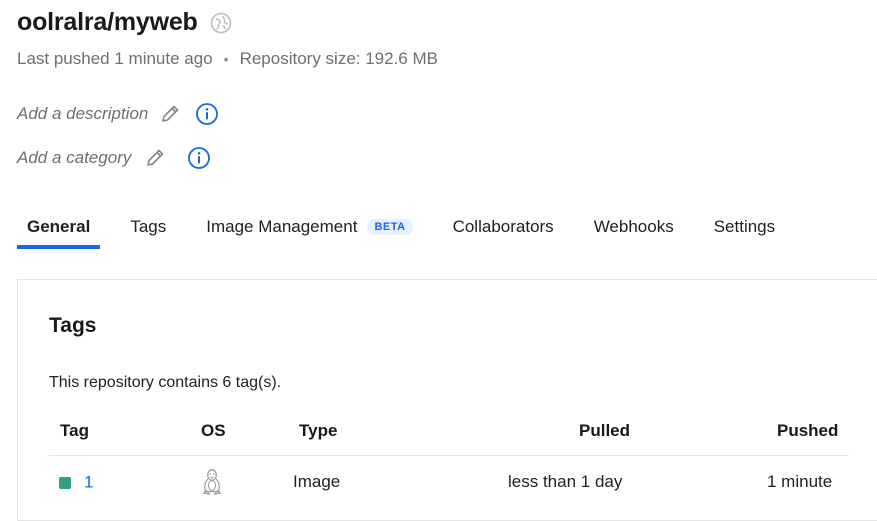  What do you see at coordinates (449, 455) in the screenshot?
I see `table-divider` at bounding box center [449, 455].